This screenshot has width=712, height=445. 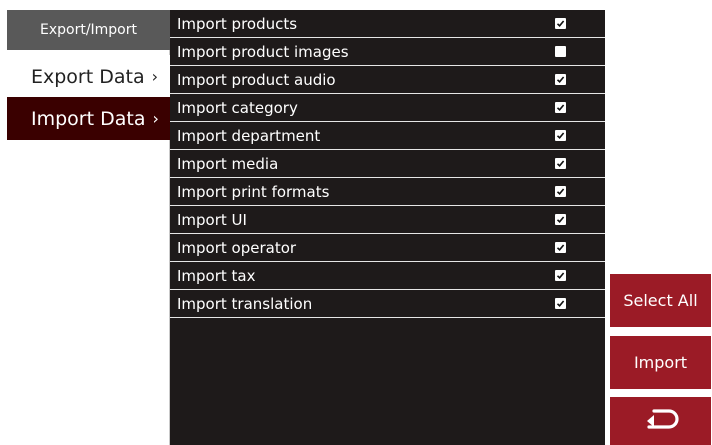 I want to click on list-item: Import category, so click(x=387, y=108).